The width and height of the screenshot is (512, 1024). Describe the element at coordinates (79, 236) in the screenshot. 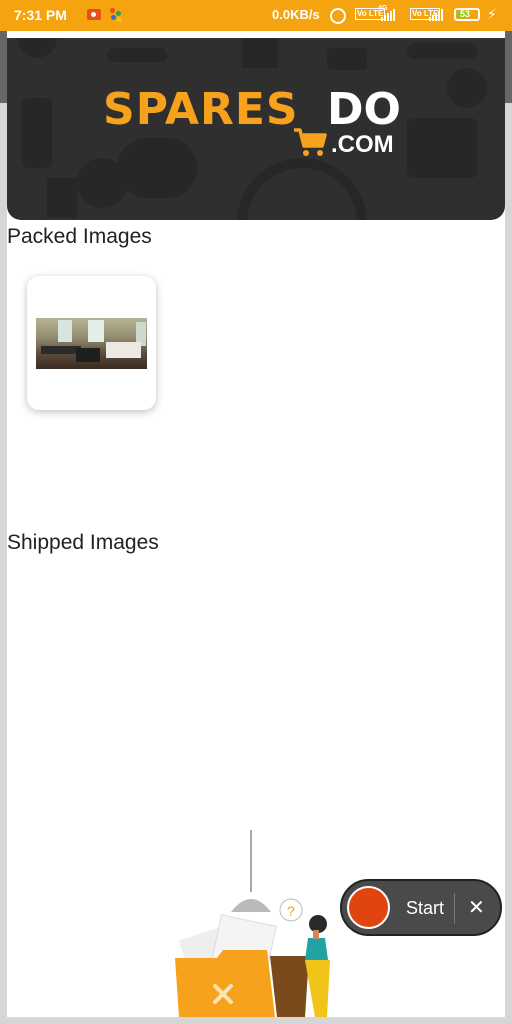

I see `packed-images-title: Packed Images` at that location.